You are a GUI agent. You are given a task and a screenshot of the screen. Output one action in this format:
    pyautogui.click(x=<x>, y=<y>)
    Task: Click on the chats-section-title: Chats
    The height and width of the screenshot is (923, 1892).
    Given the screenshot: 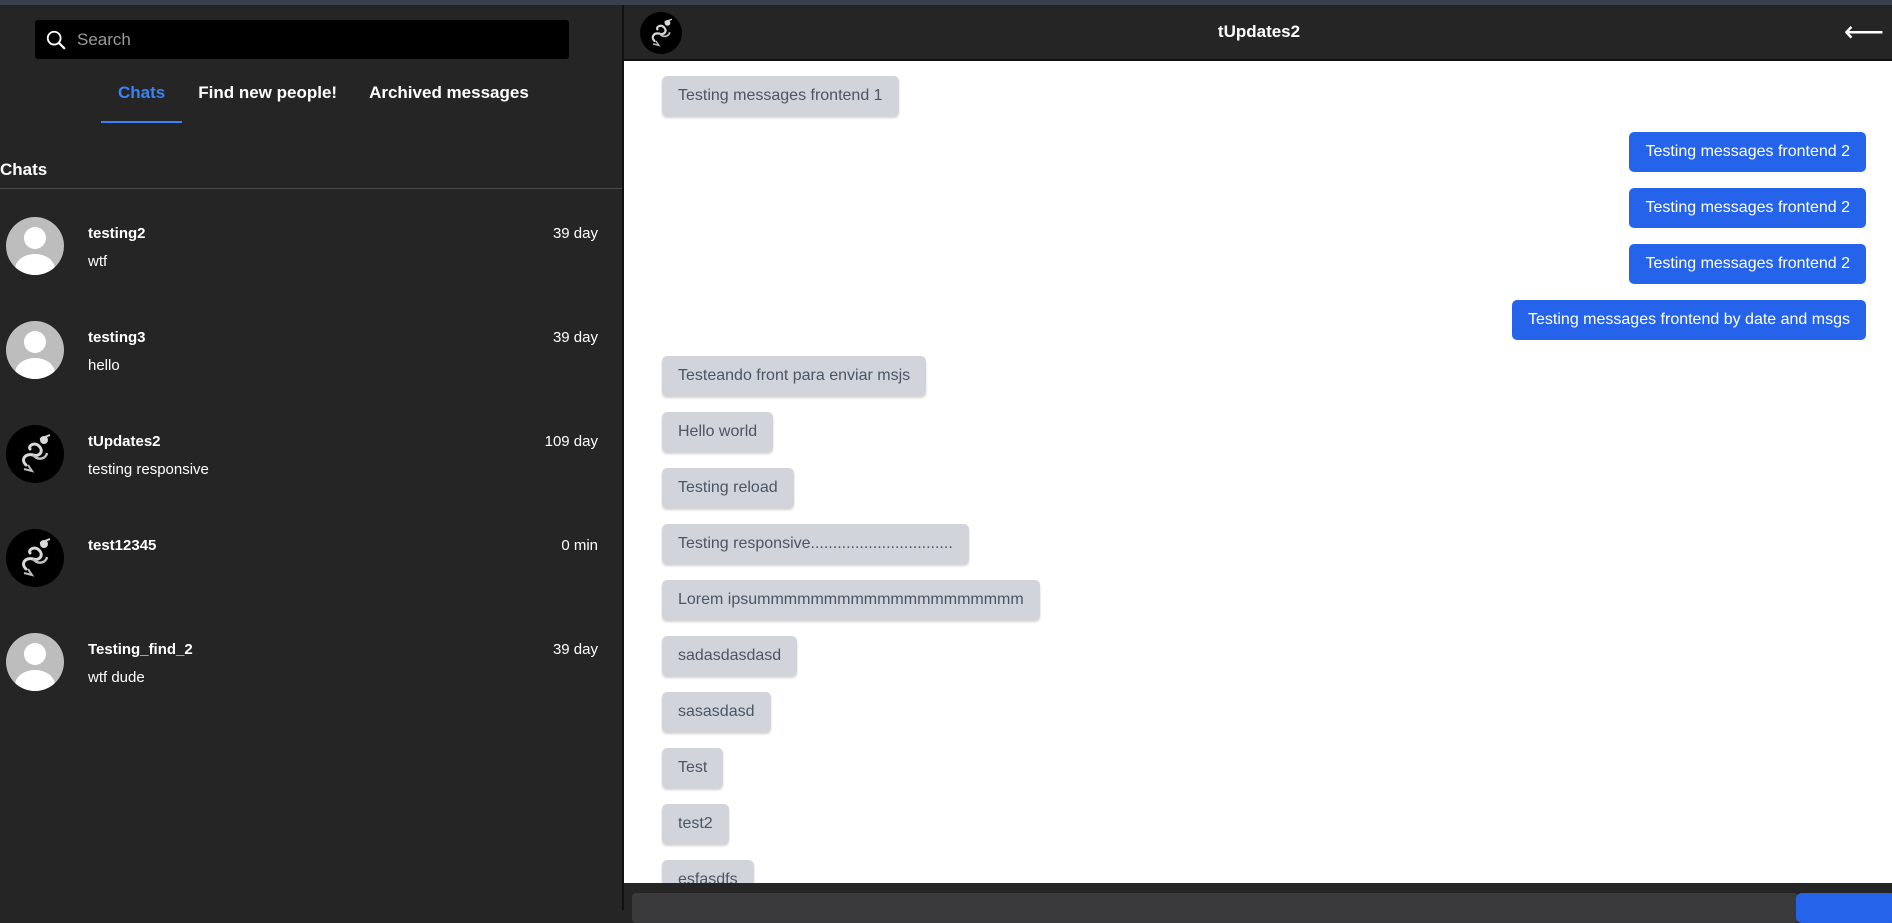 What is the action you would take?
    pyautogui.click(x=24, y=169)
    